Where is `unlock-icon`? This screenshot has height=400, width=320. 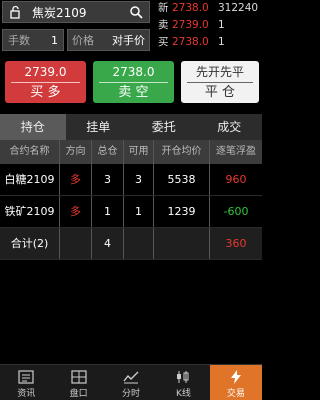
unlock-icon is located at coordinates (15, 12).